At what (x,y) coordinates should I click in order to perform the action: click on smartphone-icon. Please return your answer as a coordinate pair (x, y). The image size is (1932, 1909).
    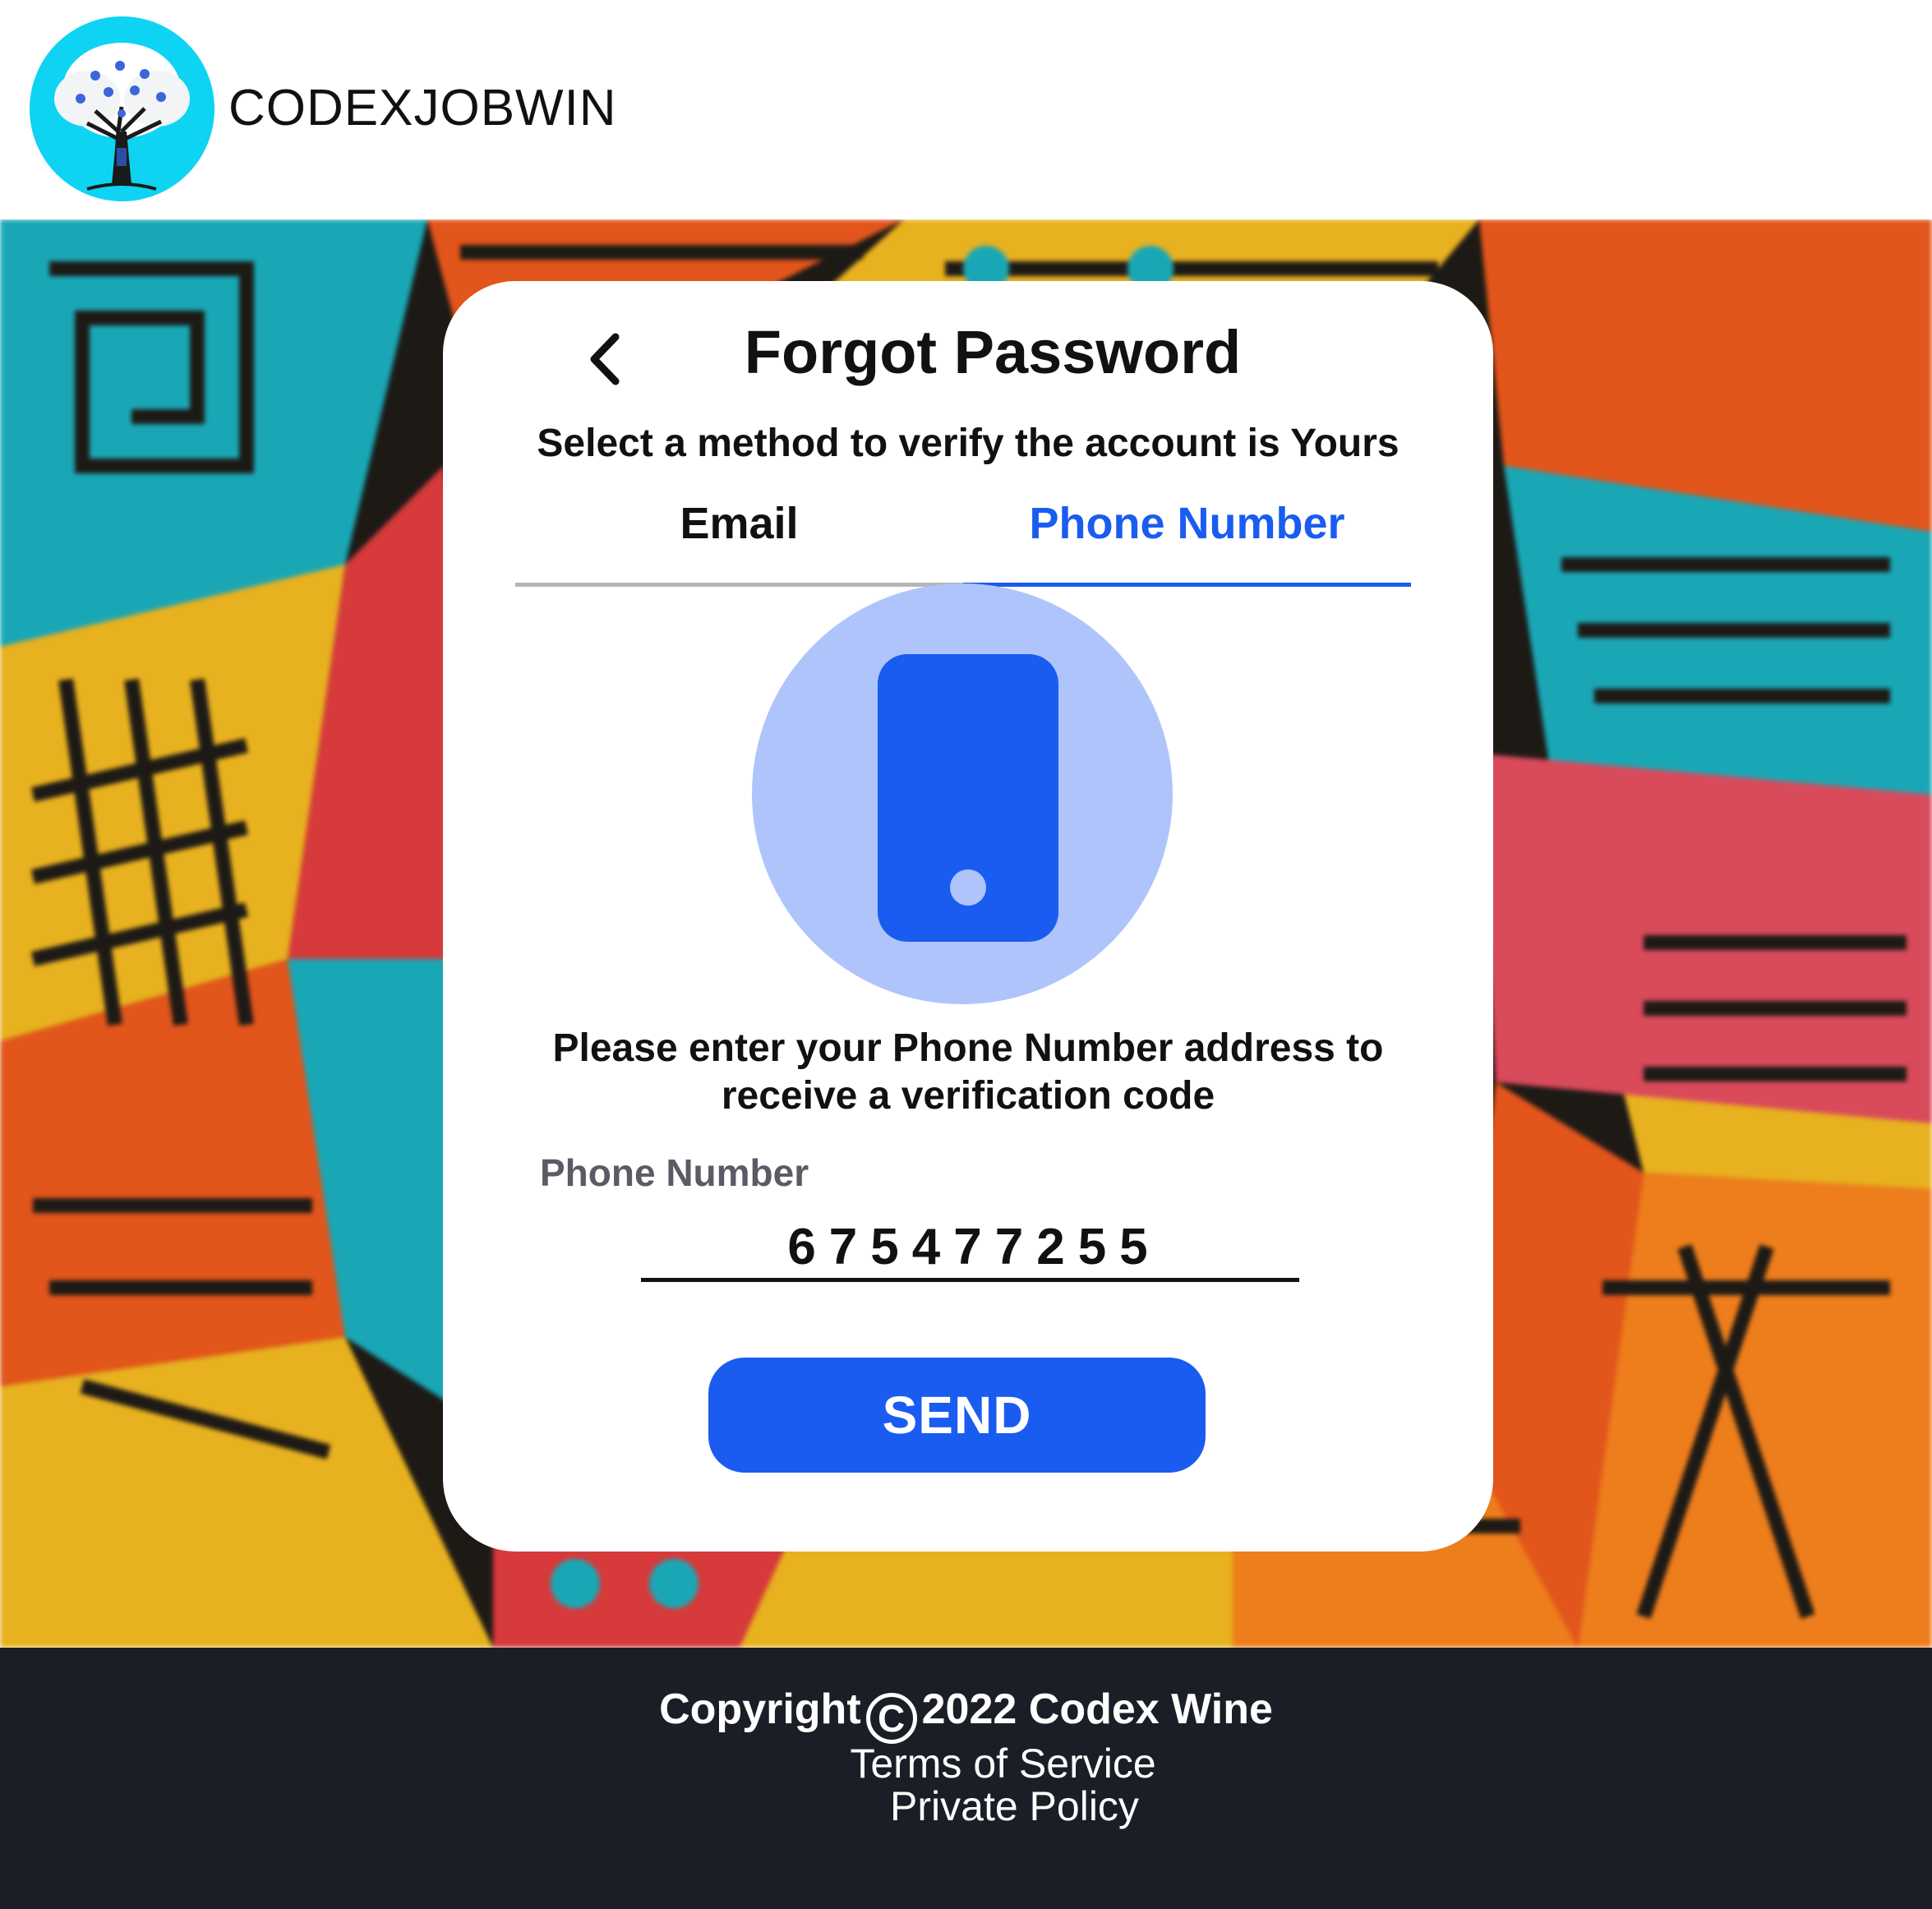
    Looking at the image, I should click on (968, 798).